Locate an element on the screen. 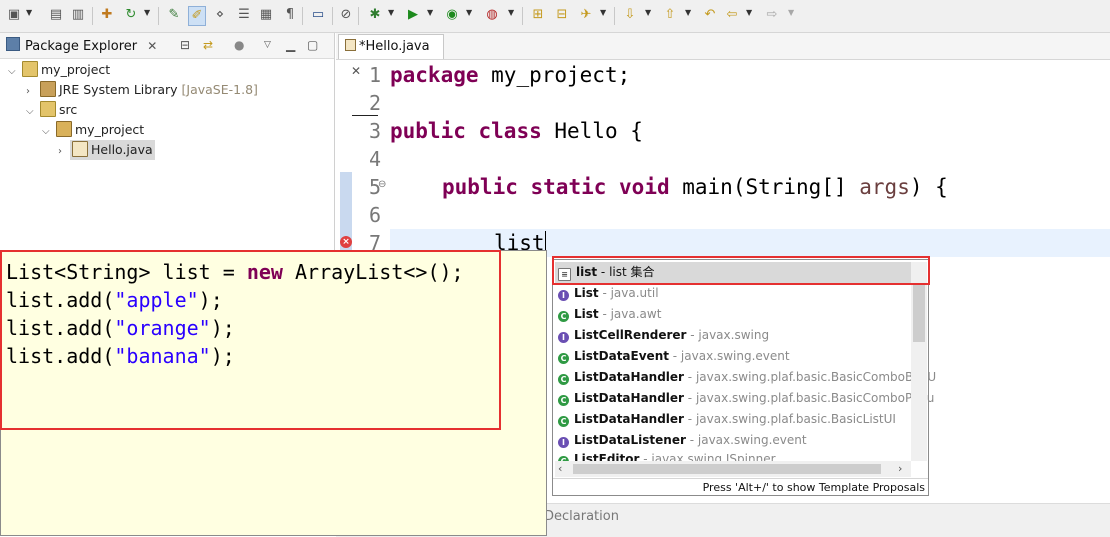 The image size is (1110, 537). console-icon: ▭ is located at coordinates (318, 15).